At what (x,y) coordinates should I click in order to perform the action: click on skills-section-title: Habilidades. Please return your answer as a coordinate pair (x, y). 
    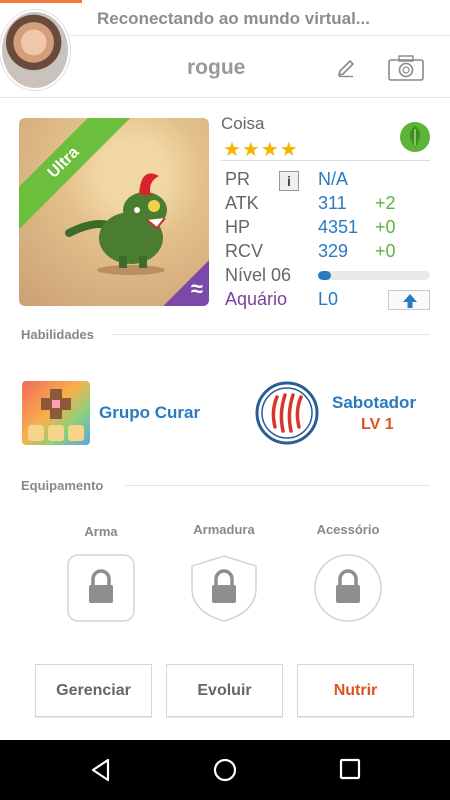
    Looking at the image, I should click on (57, 334).